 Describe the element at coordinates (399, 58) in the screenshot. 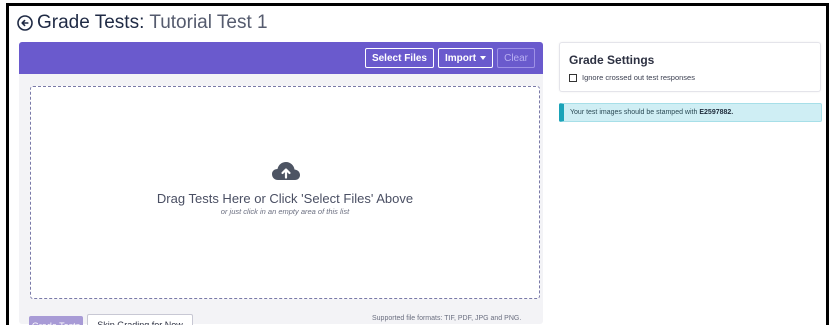

I see `select-files-button: Select Files` at that location.